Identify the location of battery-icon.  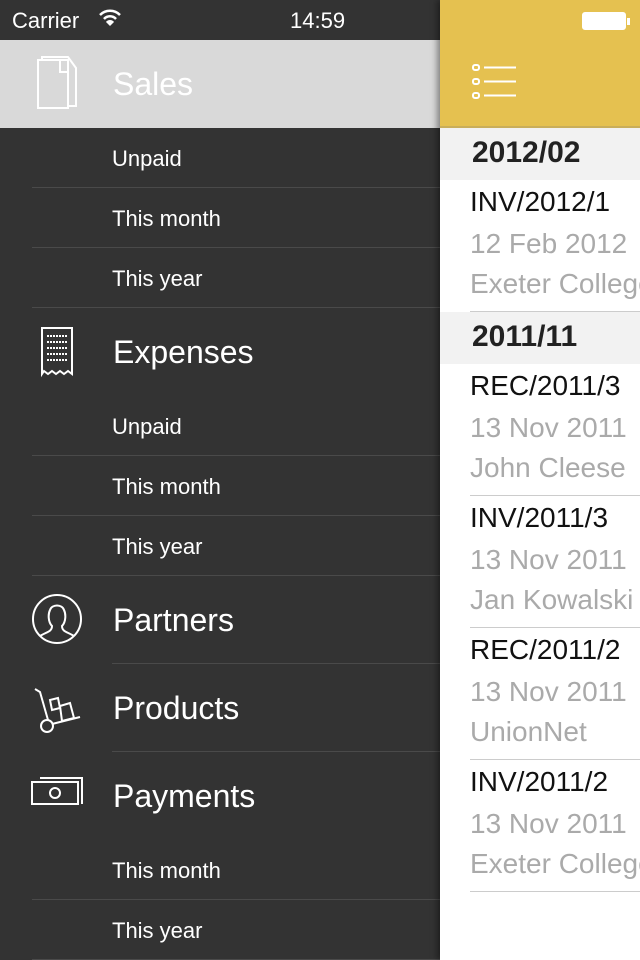
(606, 21).